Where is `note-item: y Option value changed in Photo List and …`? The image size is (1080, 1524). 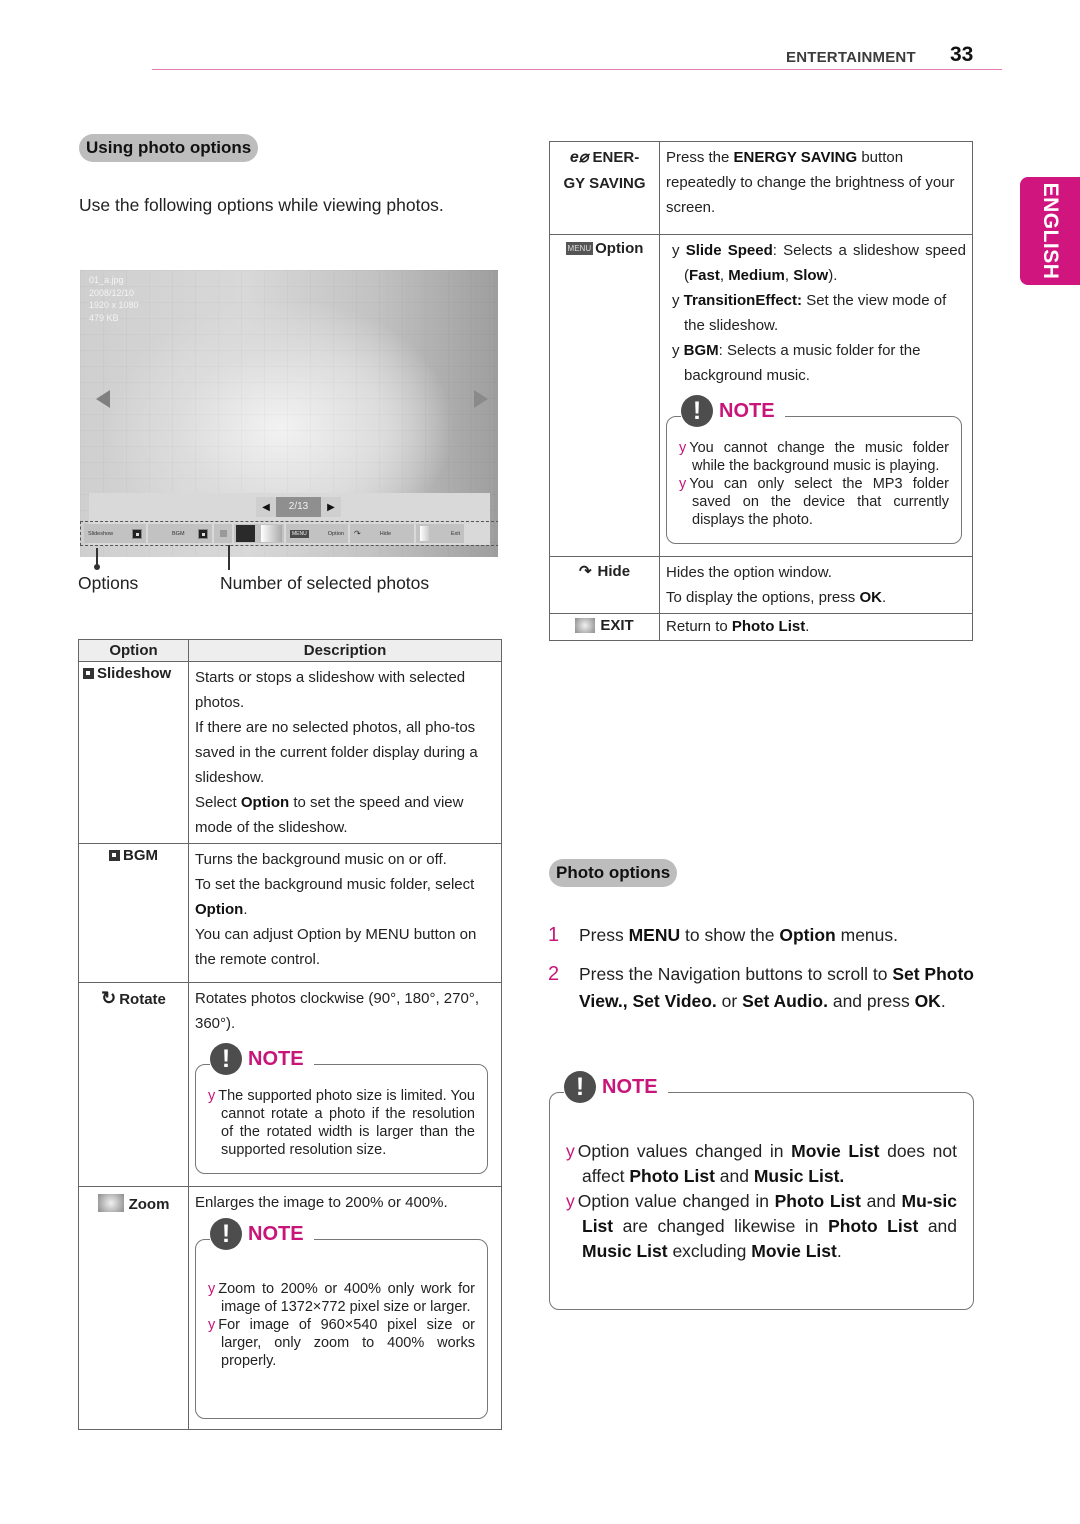 note-item: y Option value changed in Photo List and … is located at coordinates (762, 1226).